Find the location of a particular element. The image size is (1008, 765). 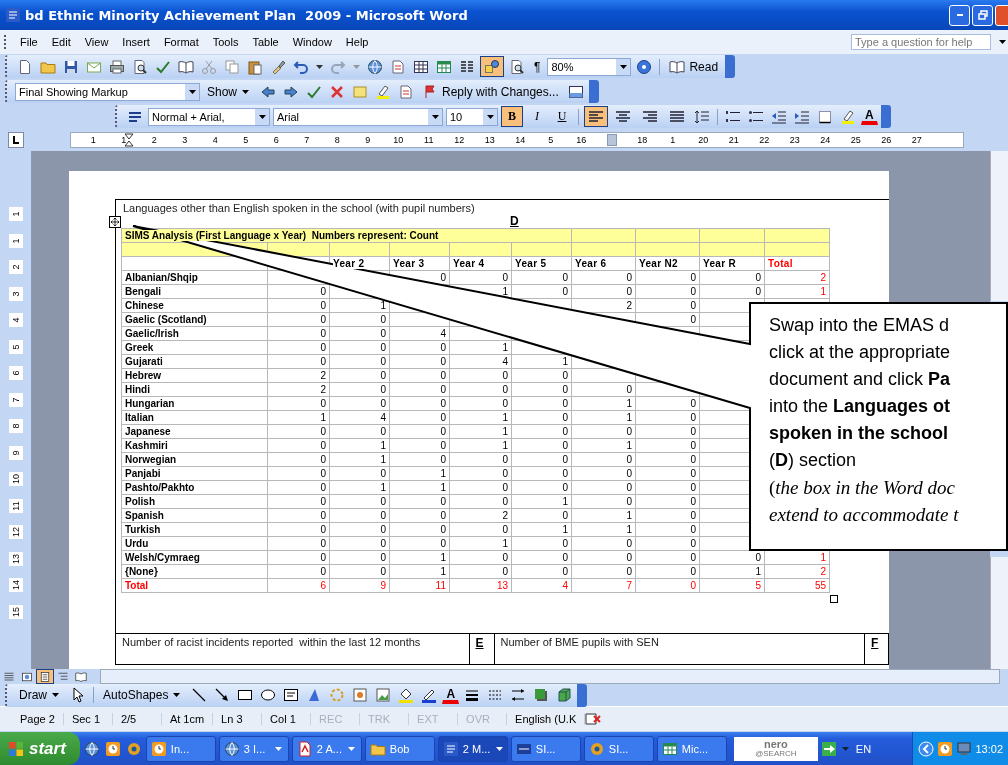

taskbar-button: Bob is located at coordinates (399, 748).